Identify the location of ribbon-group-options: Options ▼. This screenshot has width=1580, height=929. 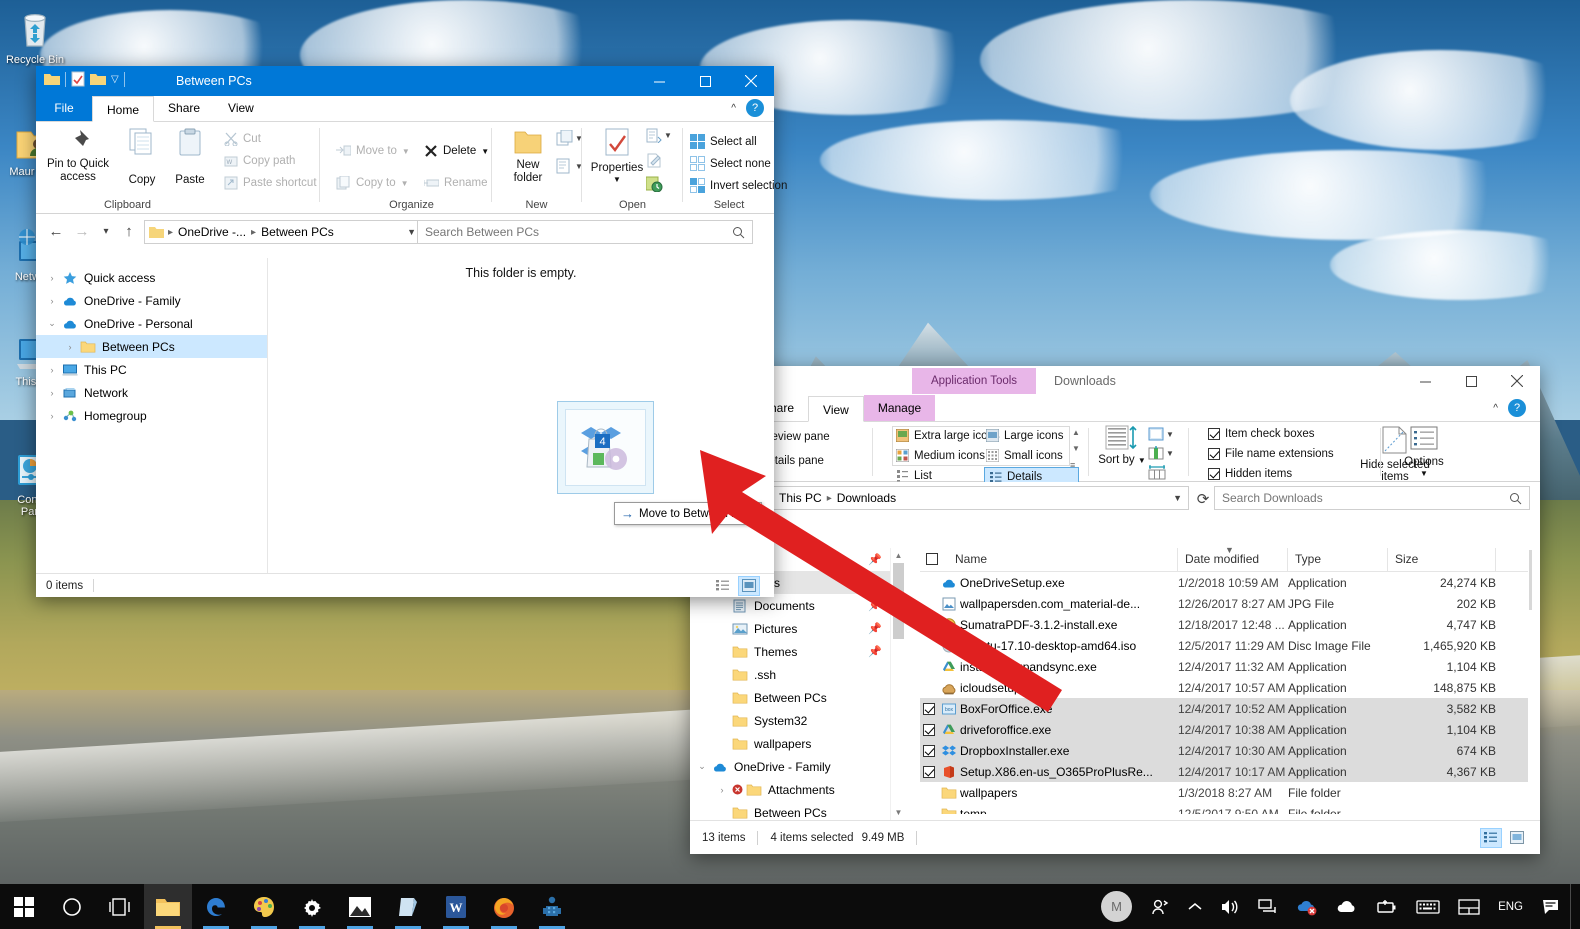
(1424, 451).